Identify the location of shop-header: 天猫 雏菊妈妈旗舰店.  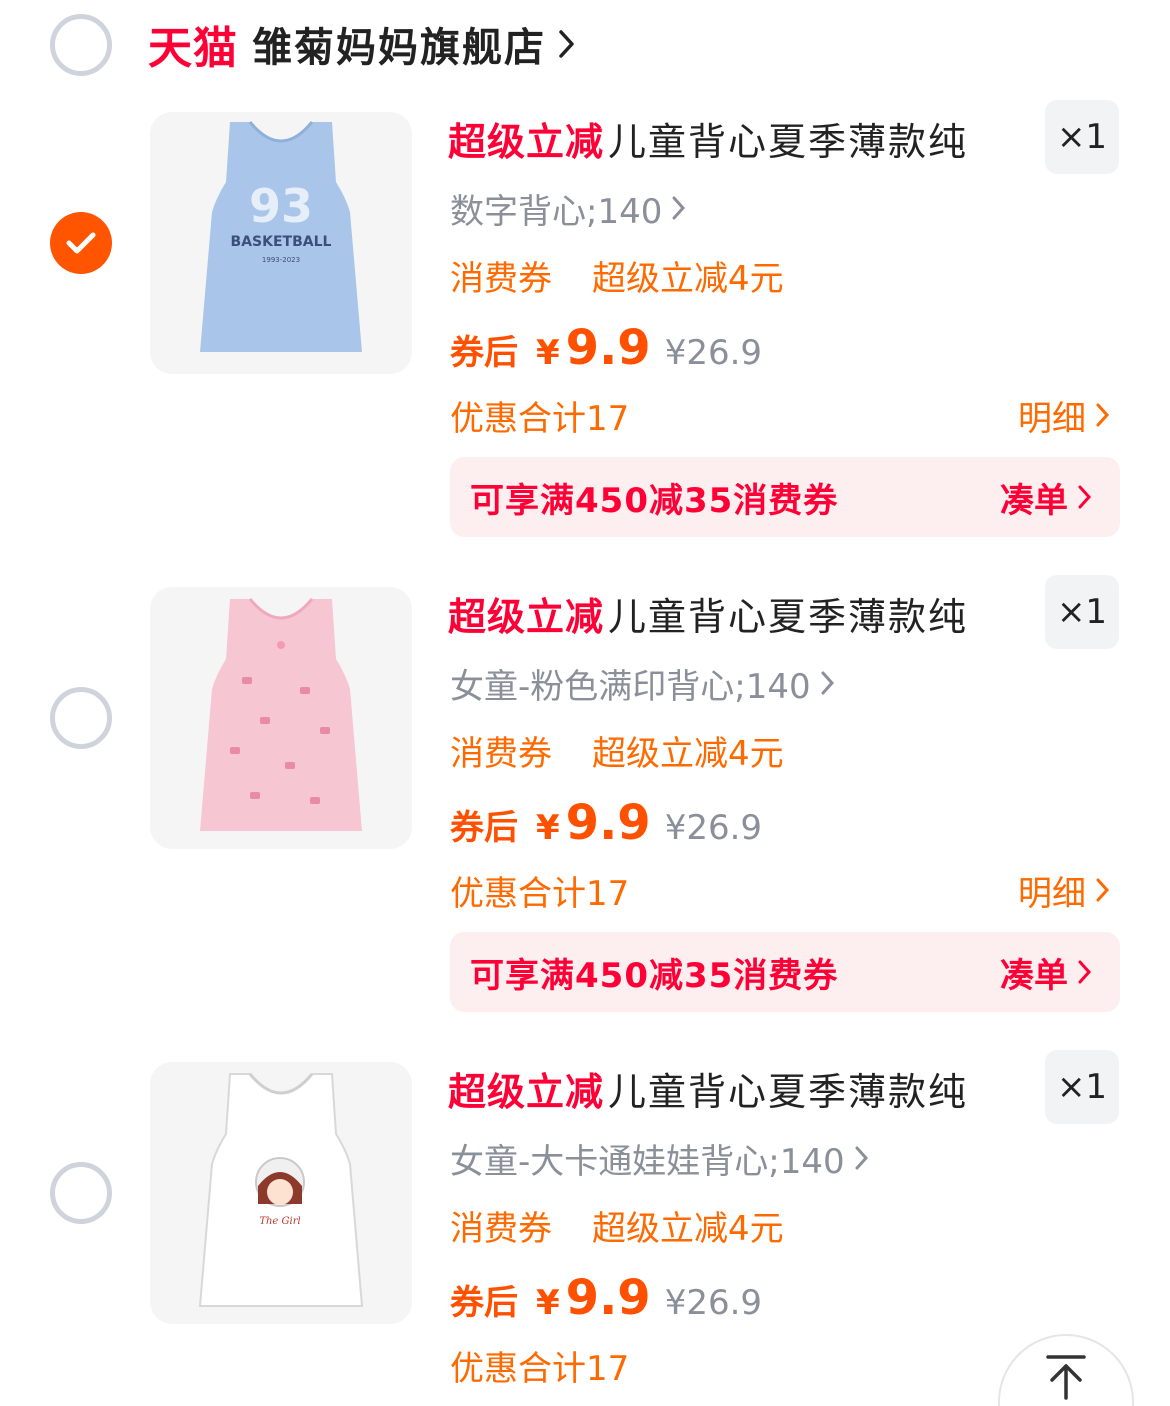
(362, 44).